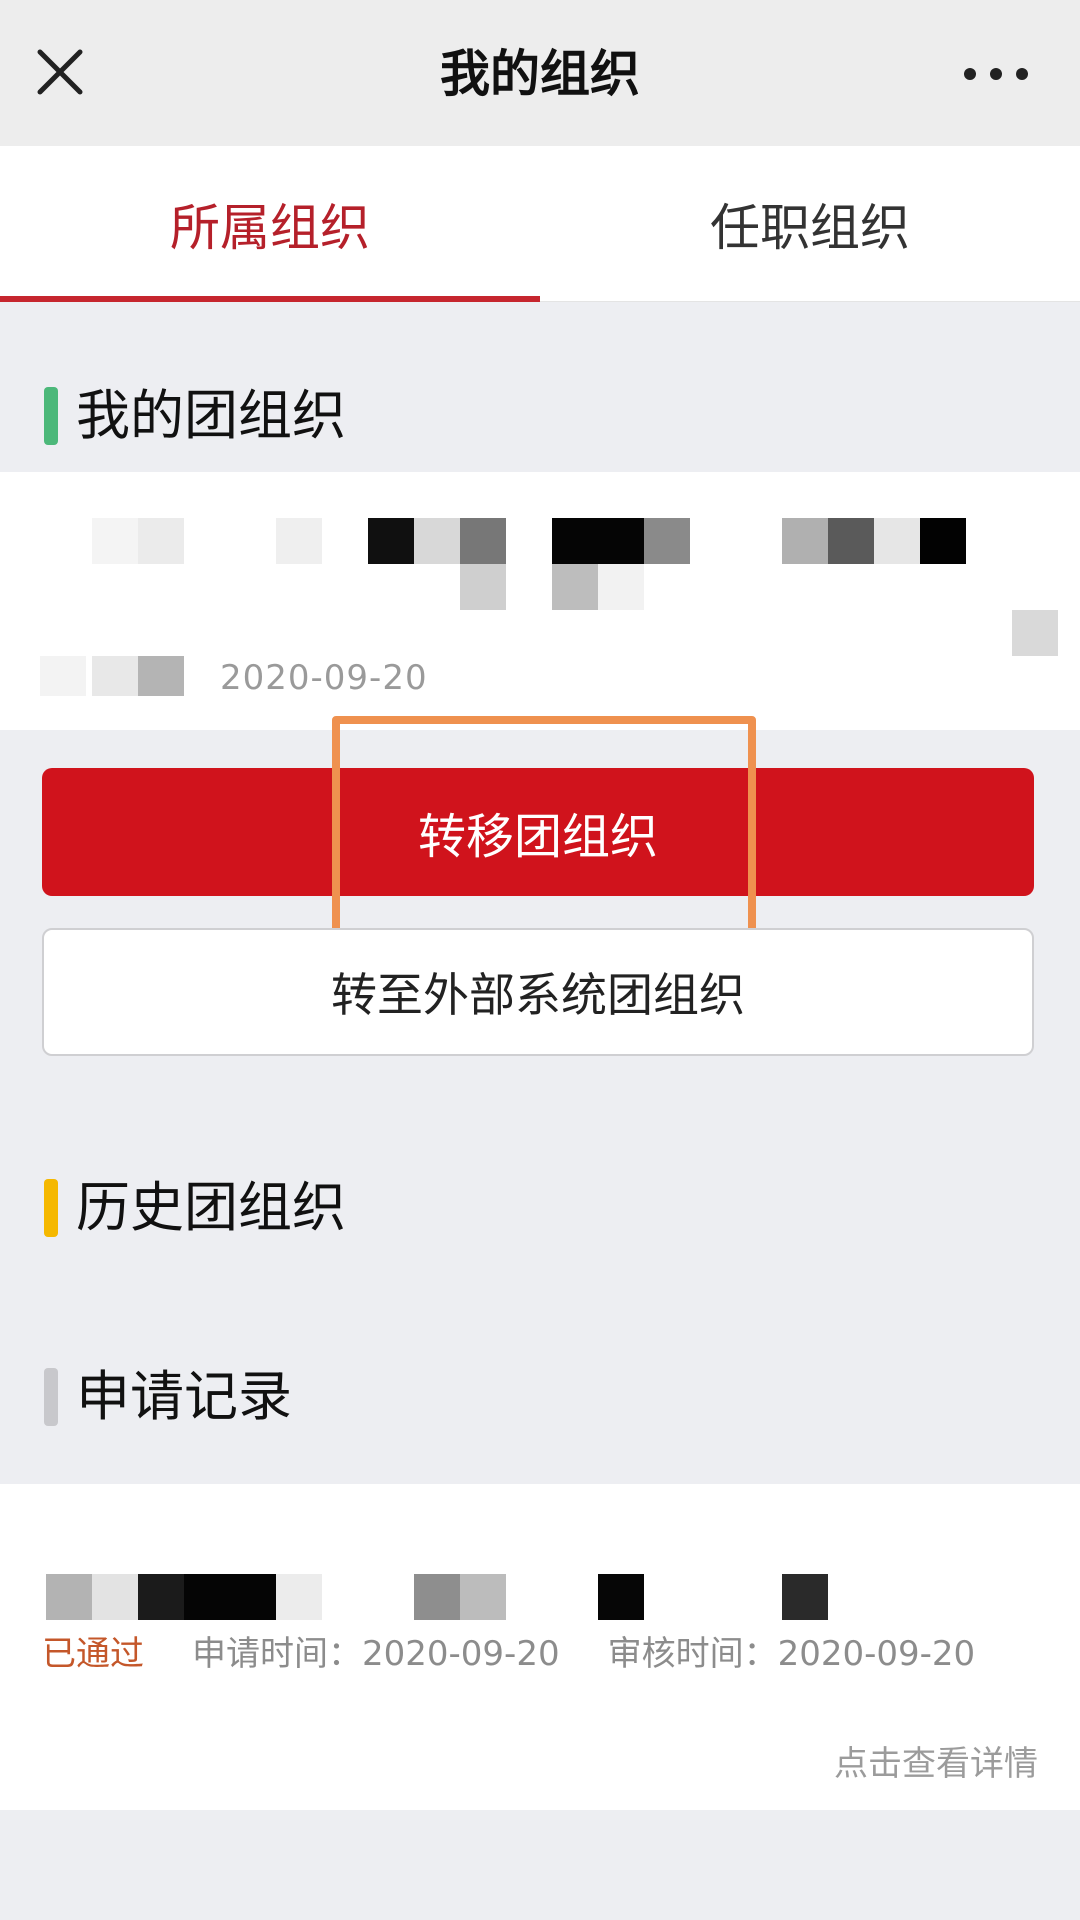 This screenshot has width=1080, height=1920. What do you see at coordinates (93, 1654) in the screenshot?
I see `status-badge: 已通过` at bounding box center [93, 1654].